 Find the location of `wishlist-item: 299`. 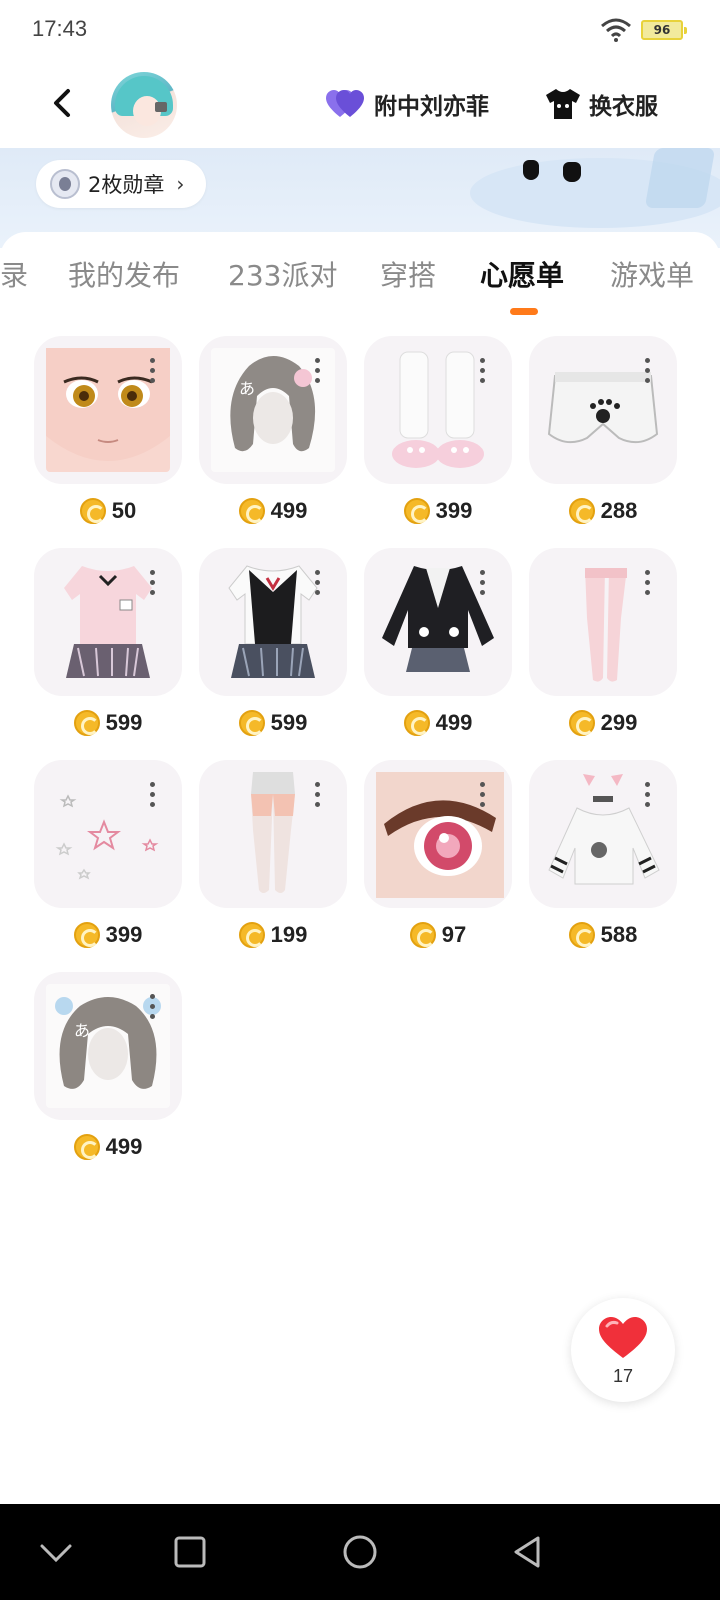

wishlist-item: 299 is located at coordinates (603, 648).